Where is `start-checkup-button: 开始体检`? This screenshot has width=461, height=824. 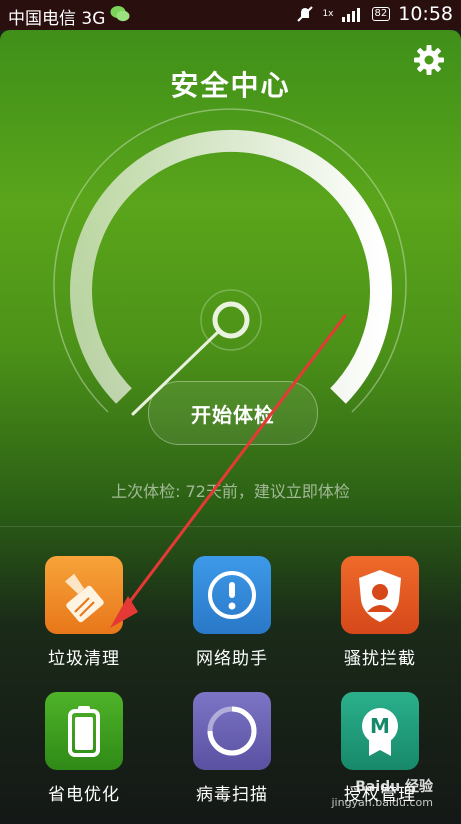 start-checkup-button: 开始体检 is located at coordinates (233, 413).